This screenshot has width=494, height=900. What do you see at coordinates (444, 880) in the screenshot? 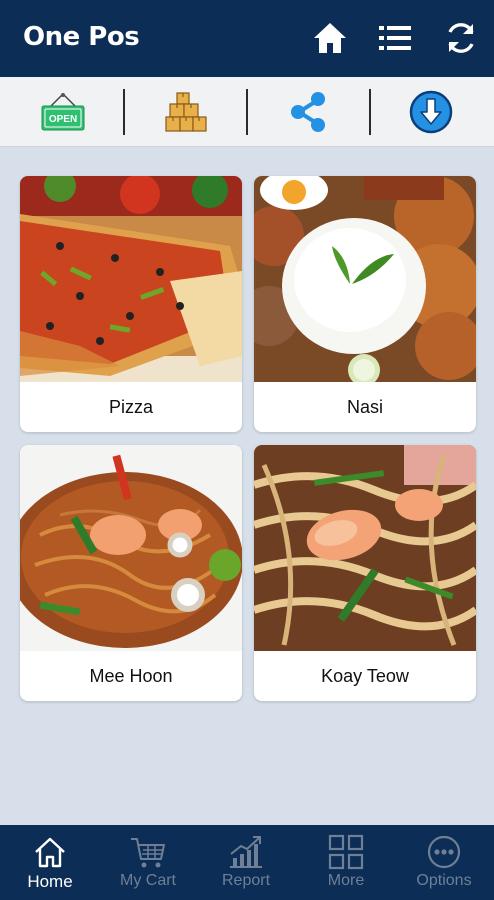
I see `nav-label: Options` at bounding box center [444, 880].